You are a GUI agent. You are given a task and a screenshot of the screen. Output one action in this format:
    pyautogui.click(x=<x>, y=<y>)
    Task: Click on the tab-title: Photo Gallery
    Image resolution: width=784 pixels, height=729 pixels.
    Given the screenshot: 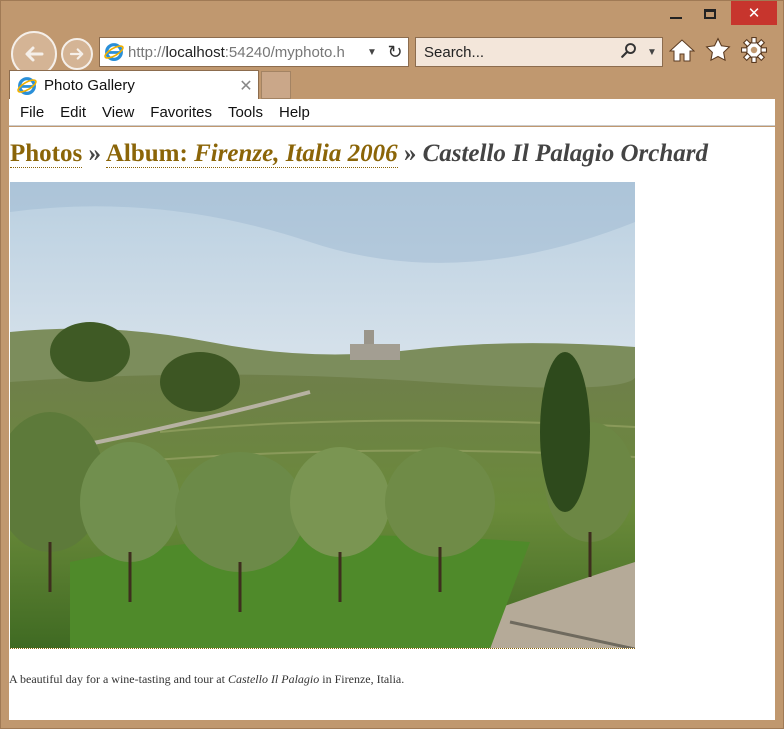 What is the action you would take?
    pyautogui.click(x=89, y=85)
    